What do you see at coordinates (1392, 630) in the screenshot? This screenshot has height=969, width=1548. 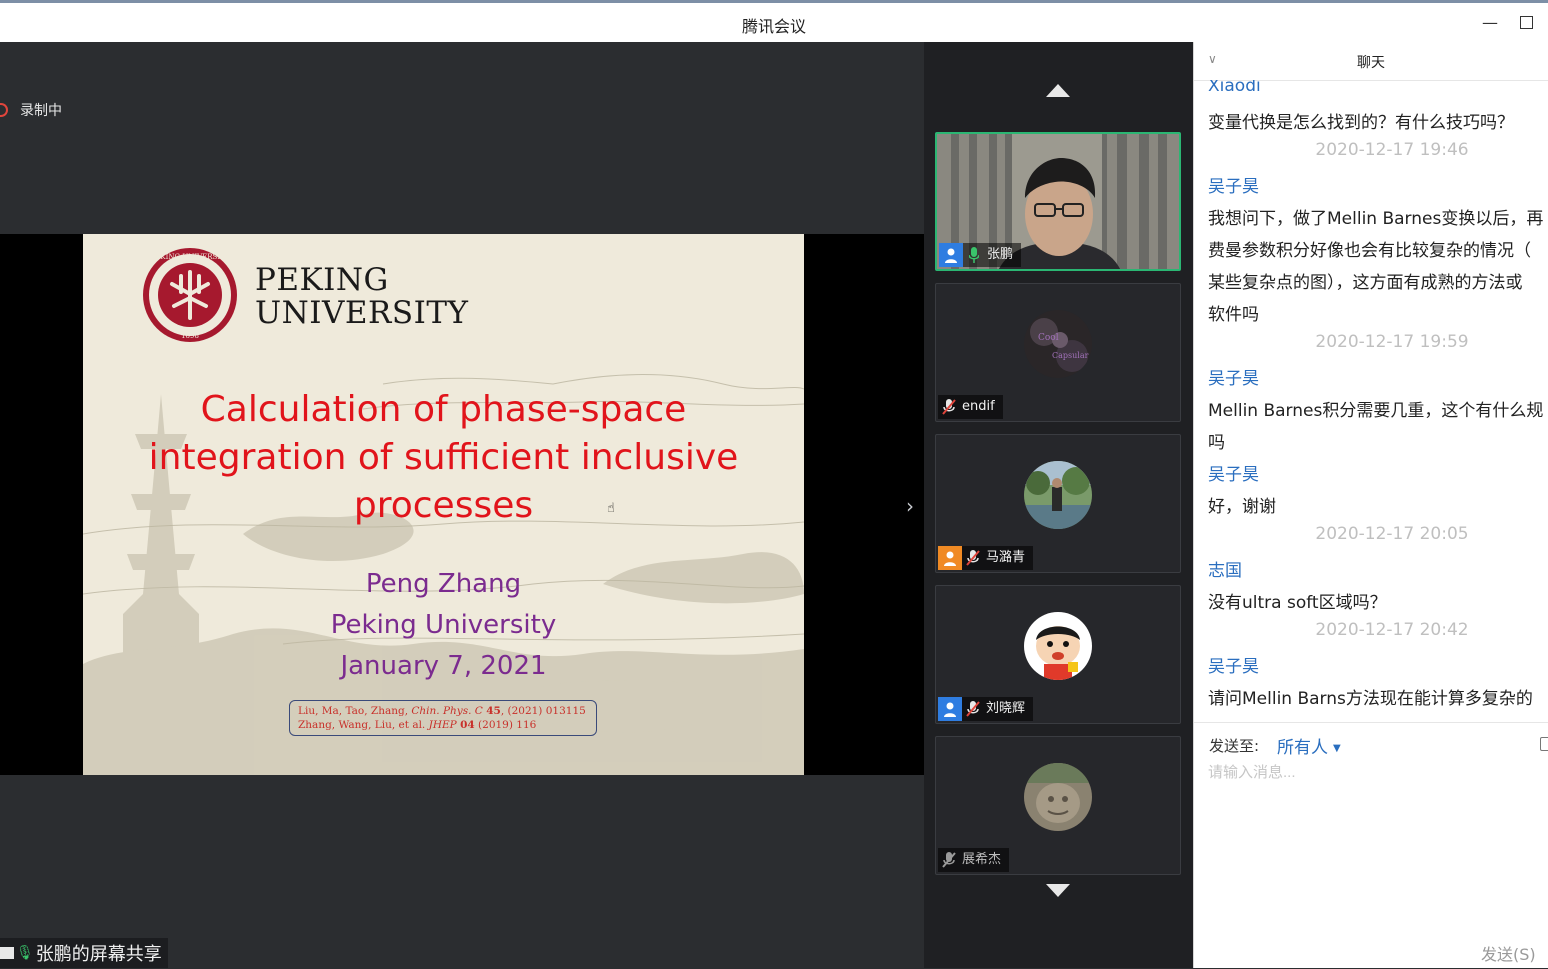 I see `chat-timestamp: 2020-12-17 20:42` at bounding box center [1392, 630].